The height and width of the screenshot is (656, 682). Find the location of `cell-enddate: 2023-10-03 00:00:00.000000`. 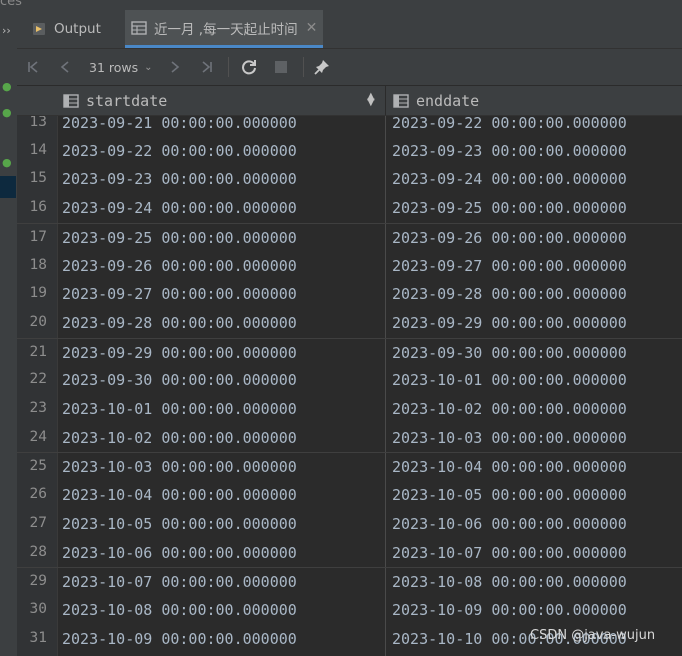

cell-enddate: 2023-10-03 00:00:00.000000 is located at coordinates (509, 438).